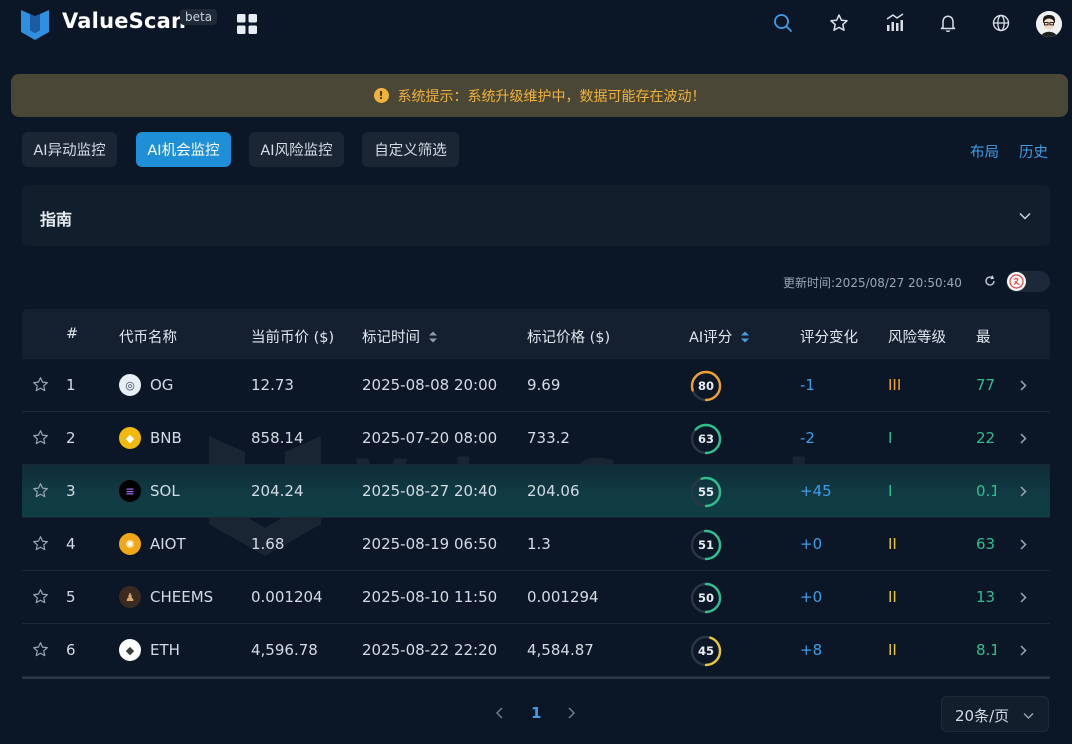  What do you see at coordinates (71, 597) in the screenshot?
I see `row-num: 5` at bounding box center [71, 597].